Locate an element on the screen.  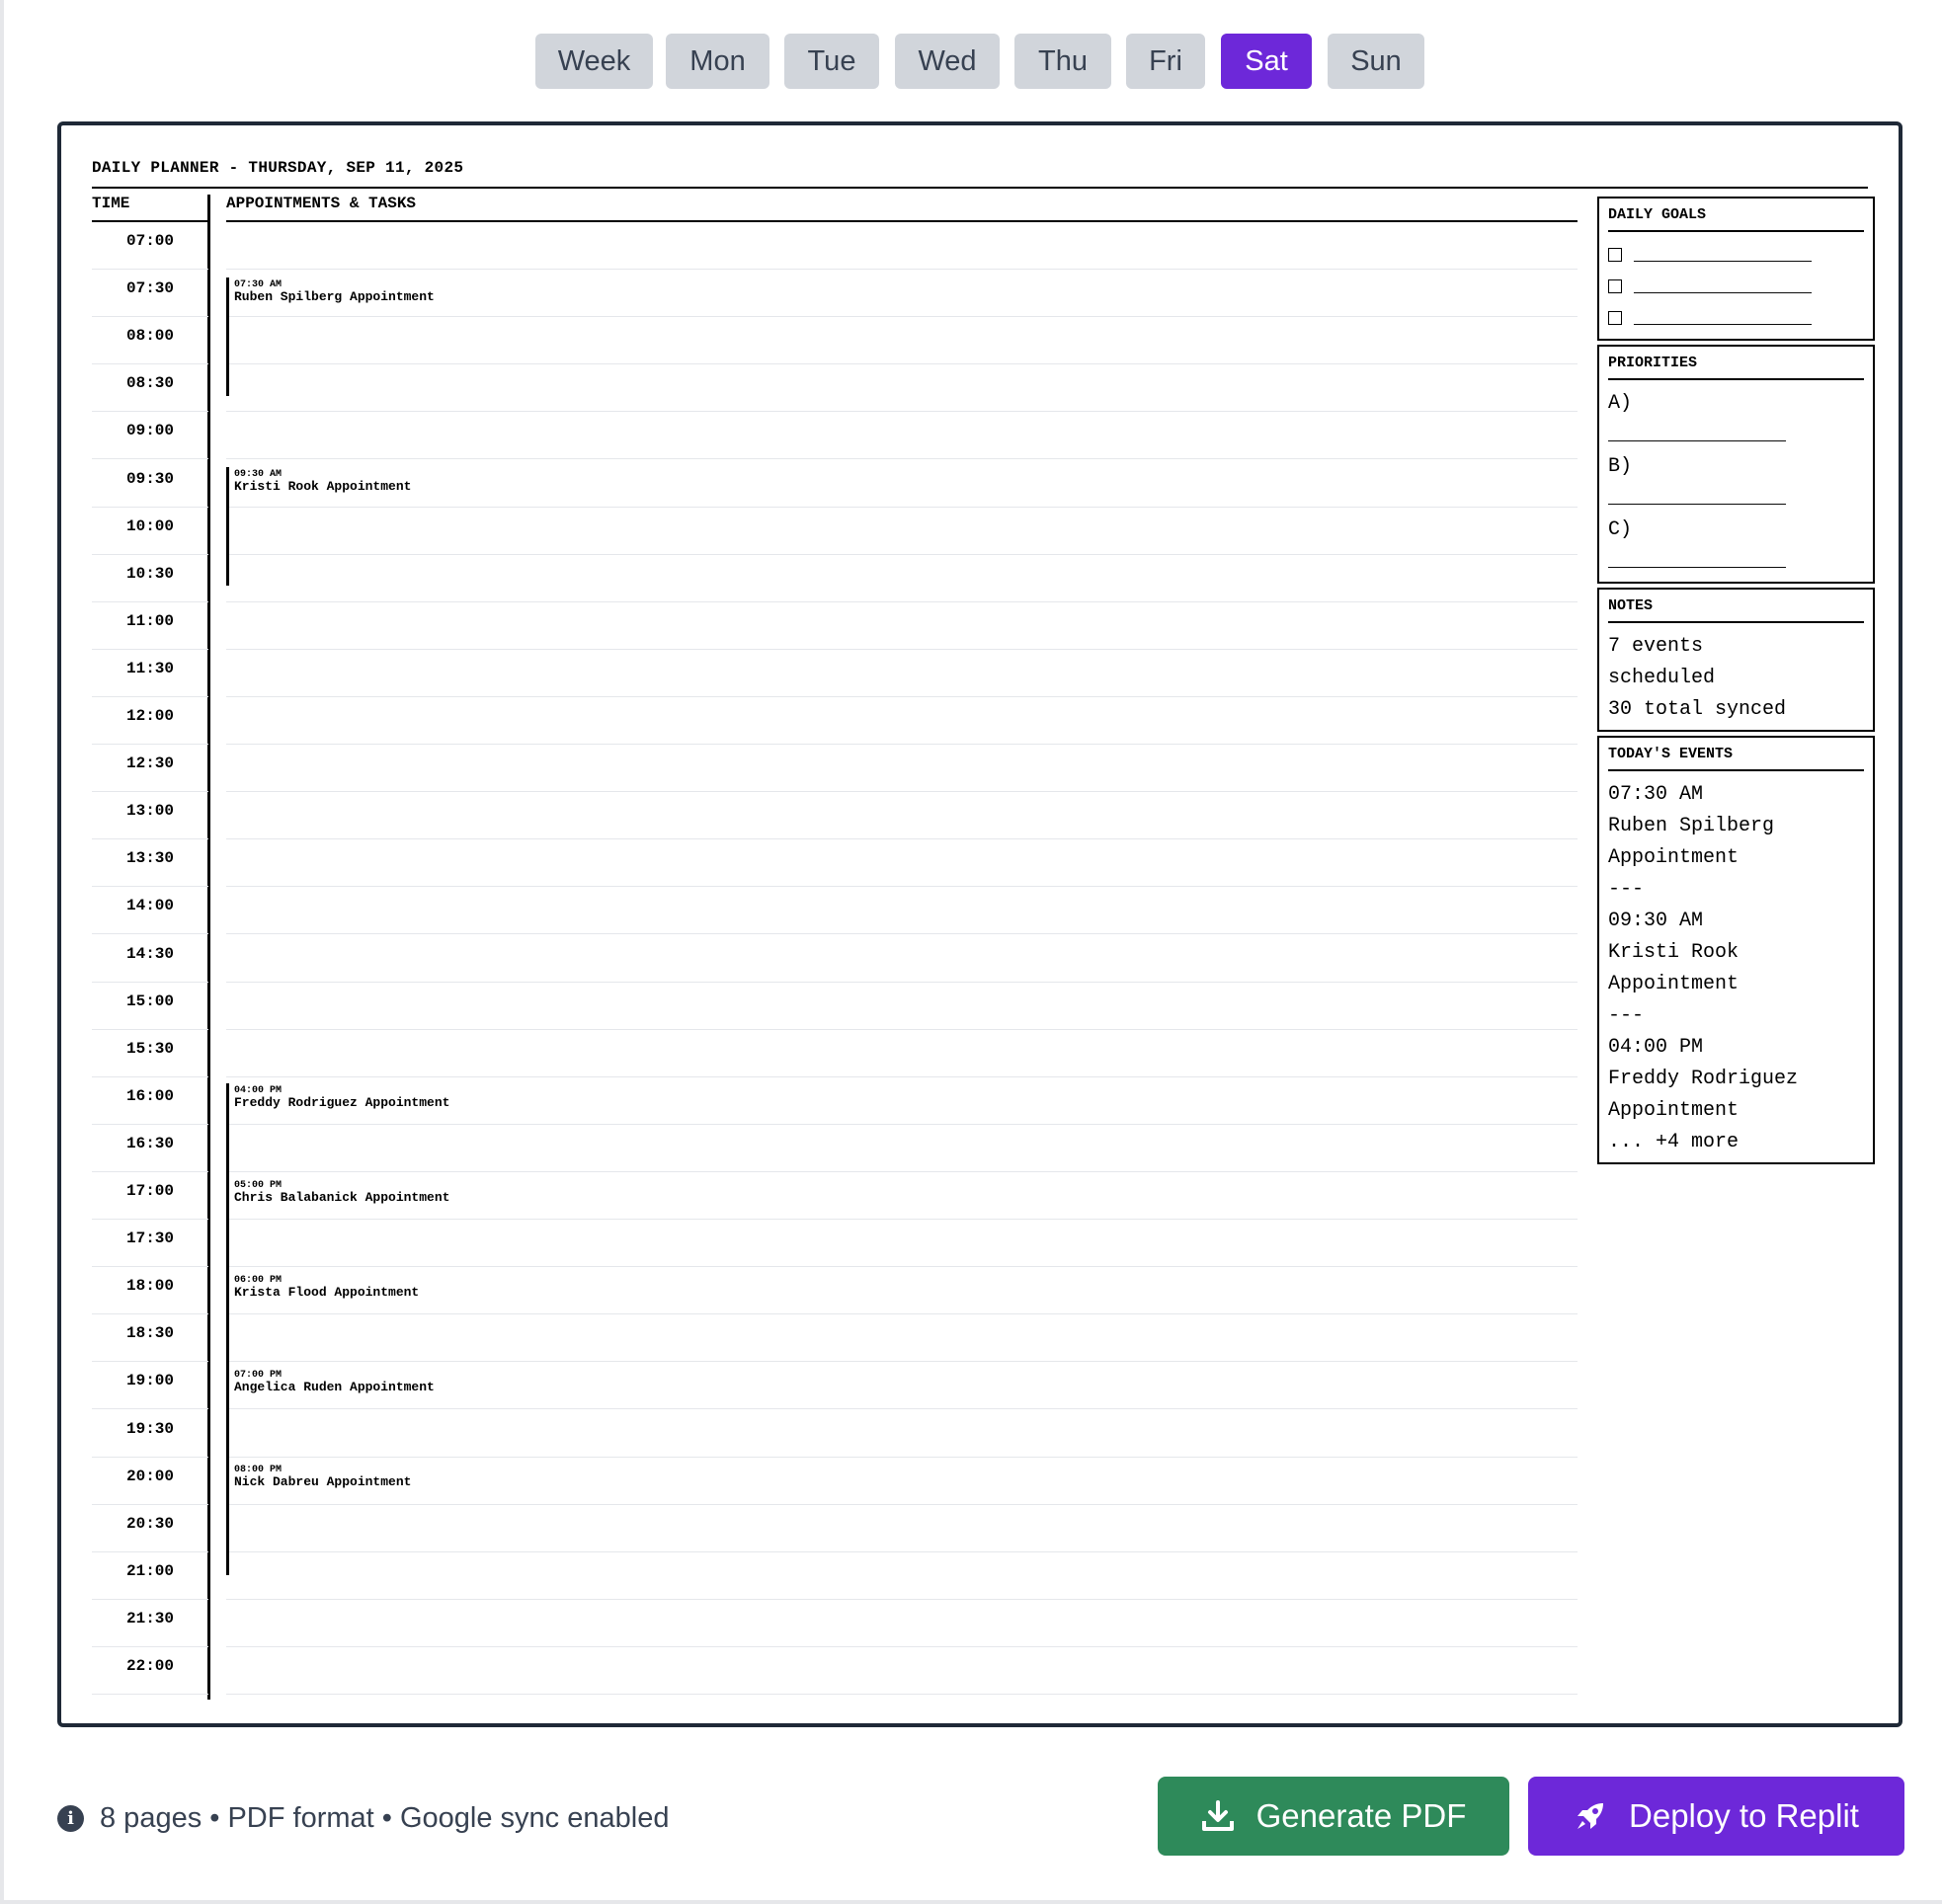
notes-box: NOTES 7 events scheduled 30 total synced is located at coordinates (1736, 660).